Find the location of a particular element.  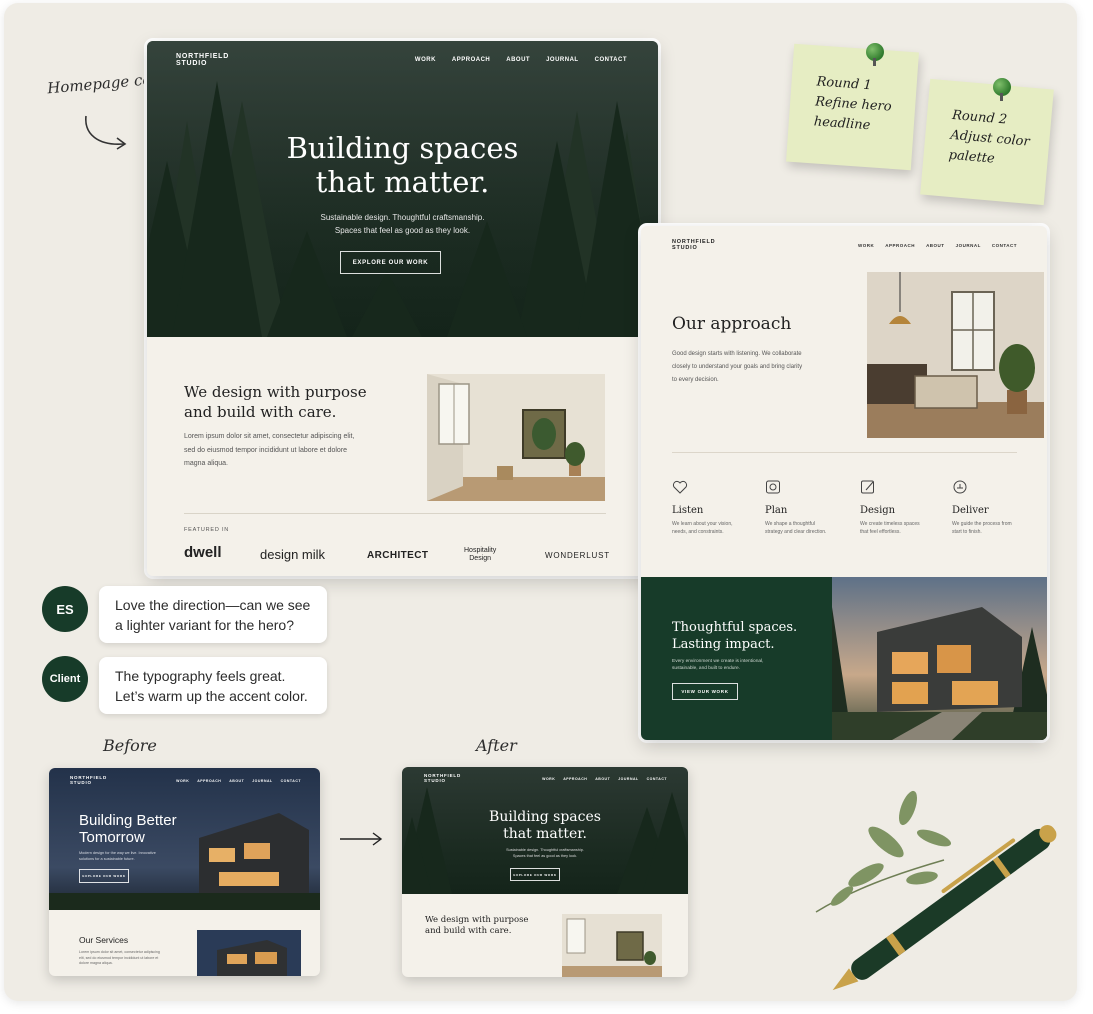

avatar-client: Client is located at coordinates (65, 679).